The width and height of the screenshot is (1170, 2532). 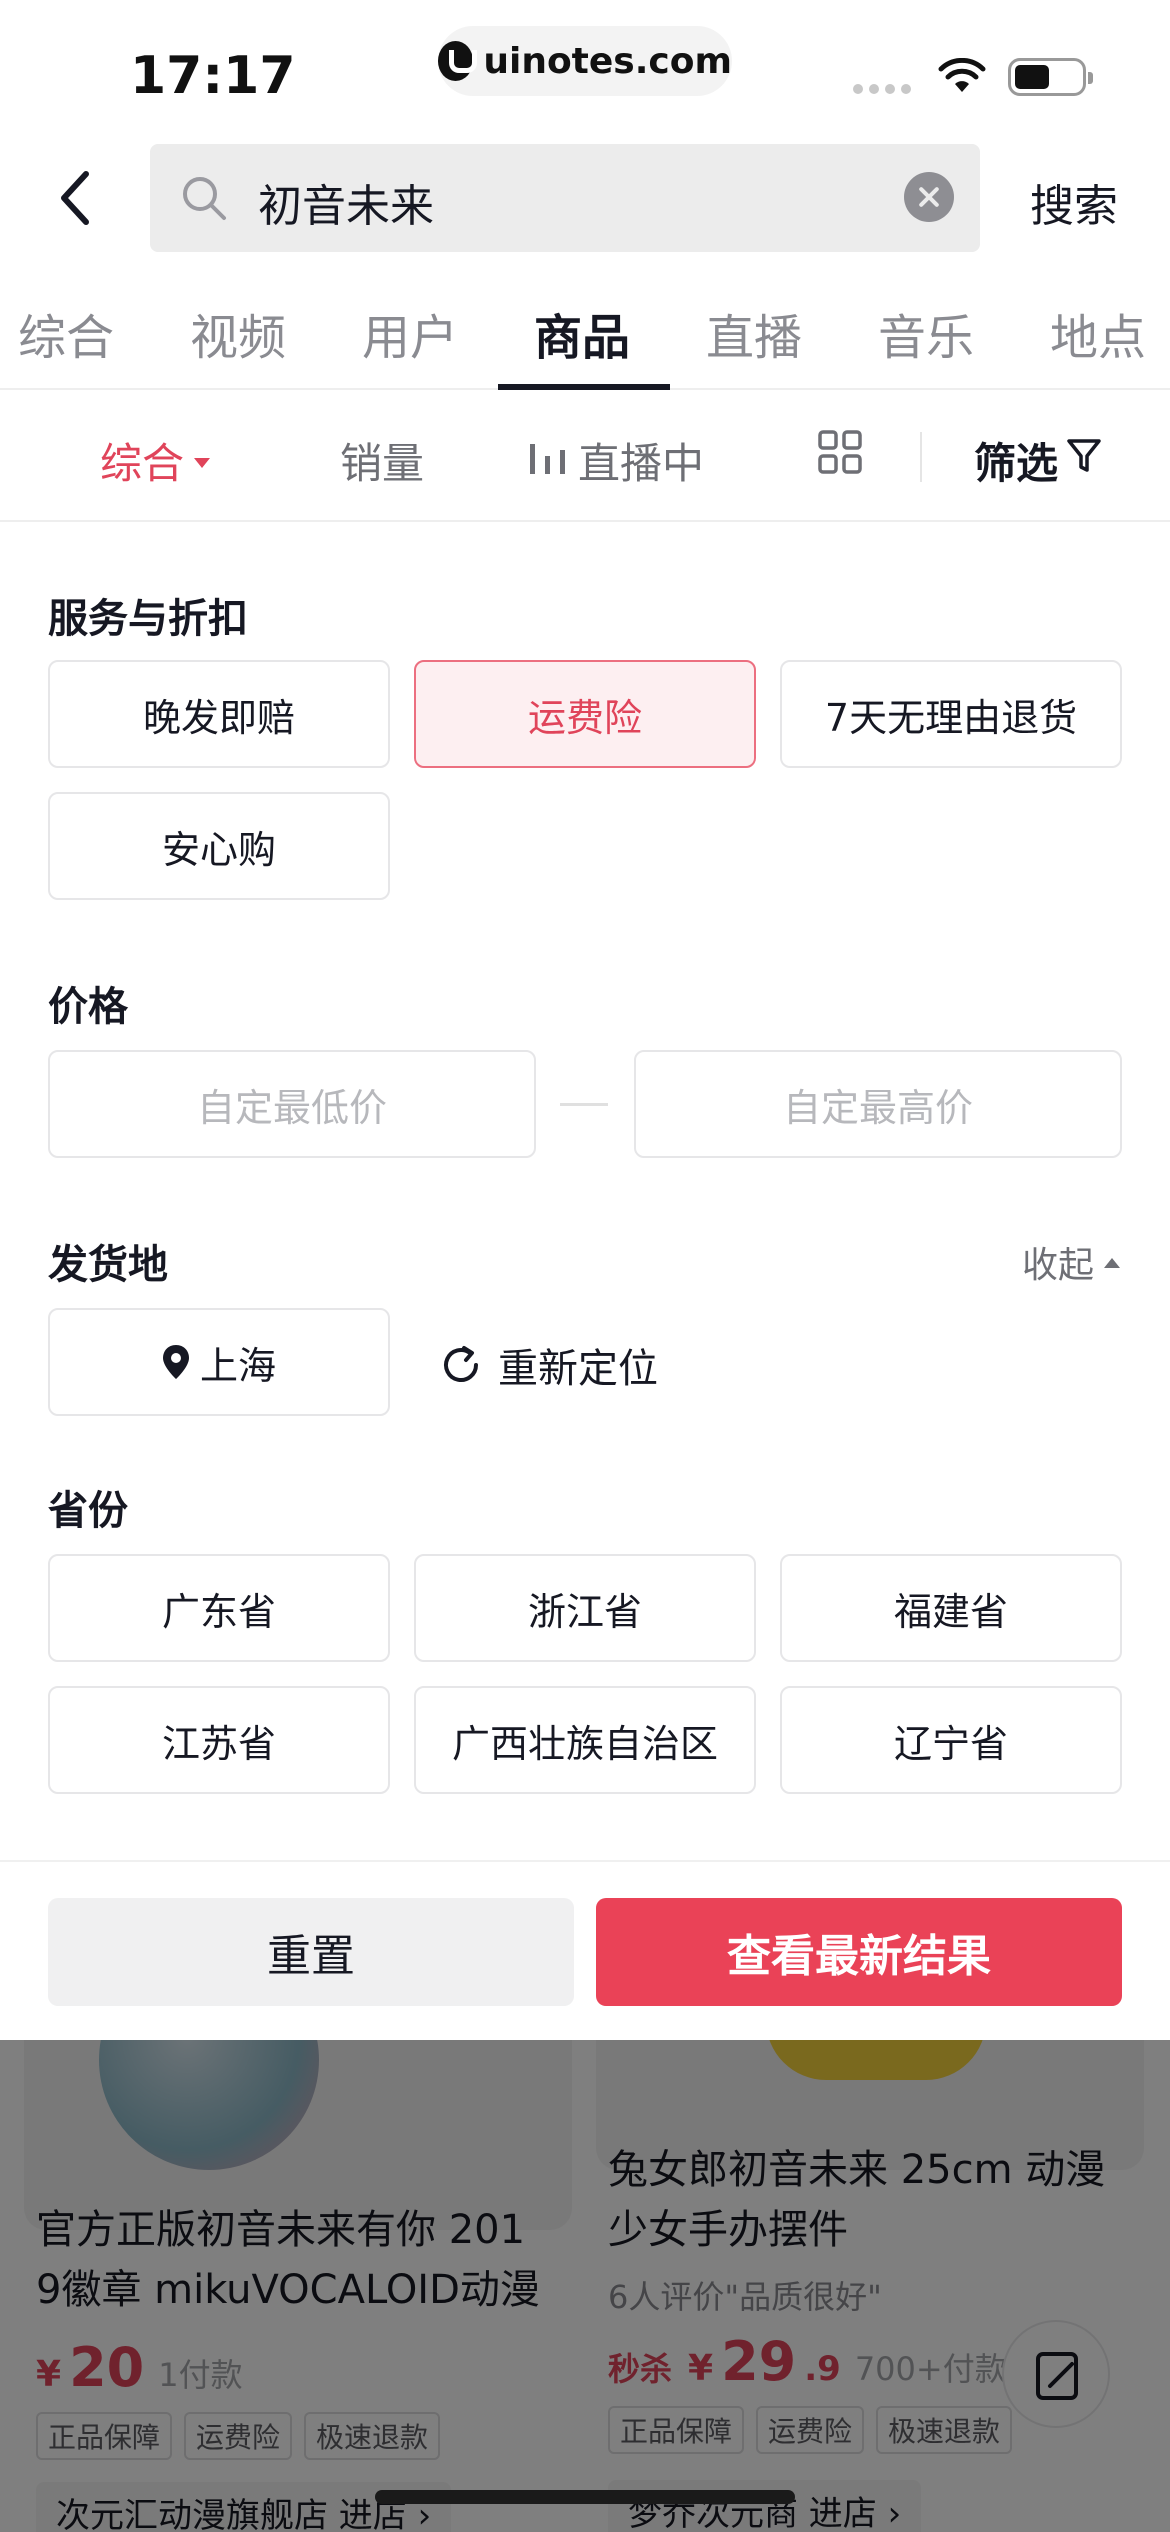 What do you see at coordinates (1112, 1263) in the screenshot?
I see `caret-up-icon` at bounding box center [1112, 1263].